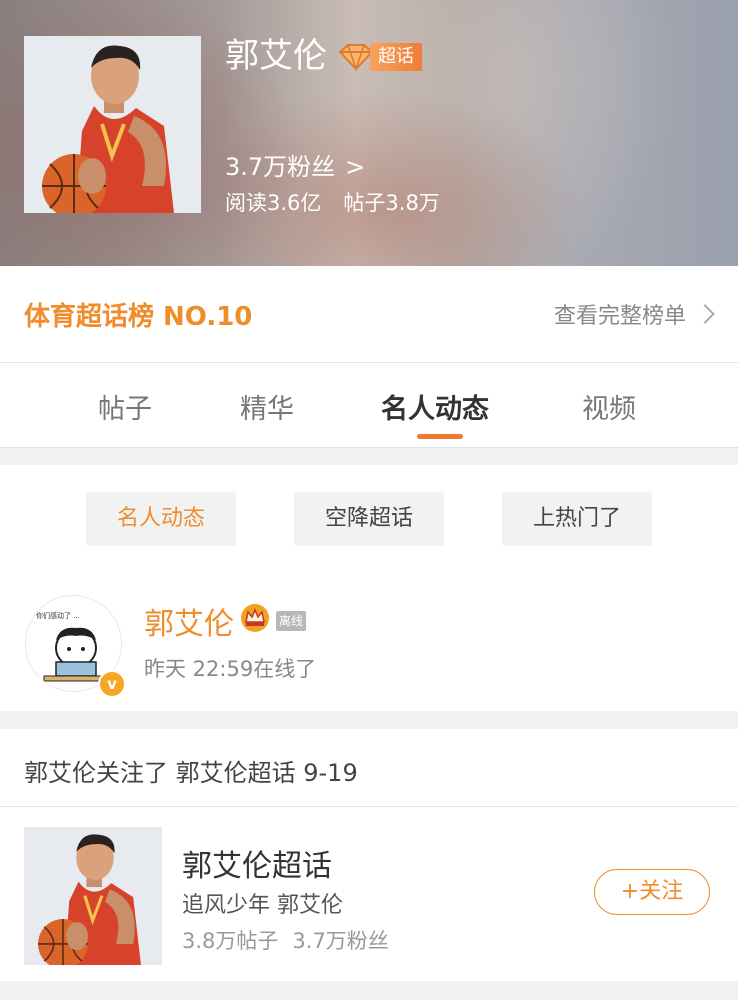 This screenshot has height=1000, width=738. I want to click on follow-button: +关注, so click(652, 892).